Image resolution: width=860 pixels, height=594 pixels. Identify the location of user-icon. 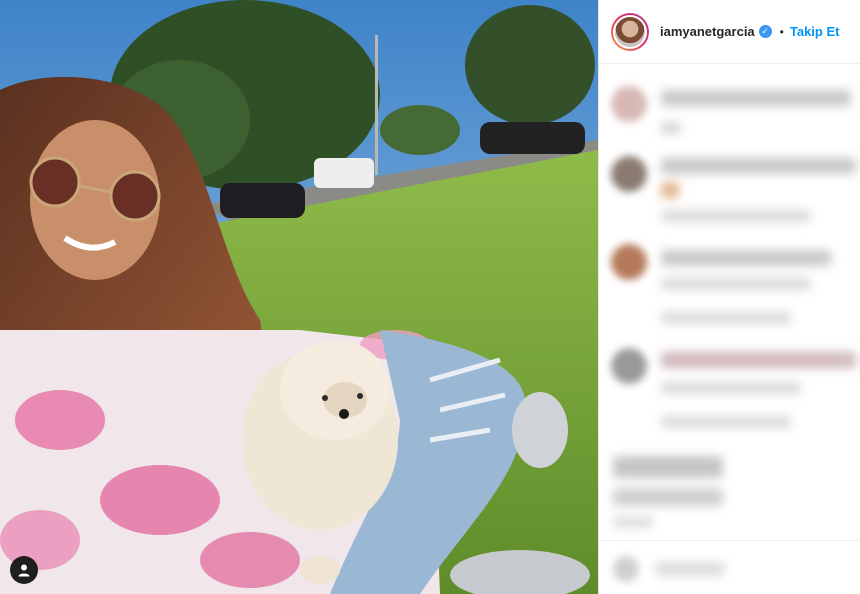
(24, 570).